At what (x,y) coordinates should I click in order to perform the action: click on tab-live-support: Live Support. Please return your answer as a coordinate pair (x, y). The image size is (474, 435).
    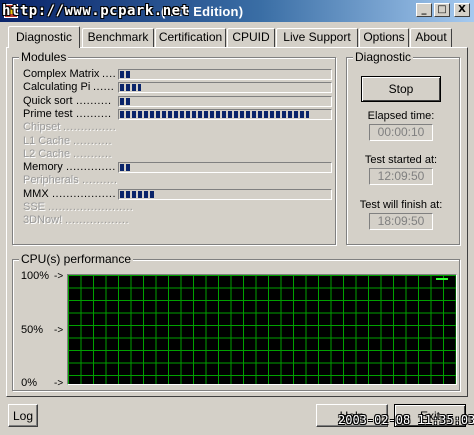
    Looking at the image, I should click on (317, 37).